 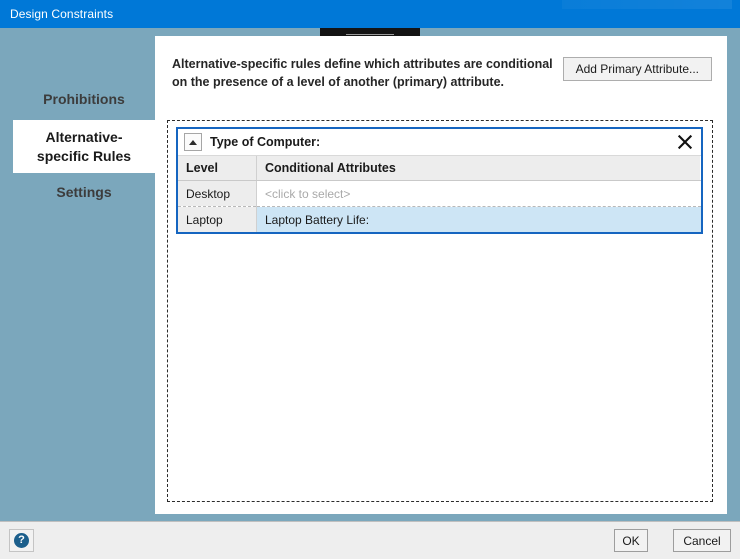 I want to click on primary-attribute-title: Type of Computer:, so click(x=265, y=142).